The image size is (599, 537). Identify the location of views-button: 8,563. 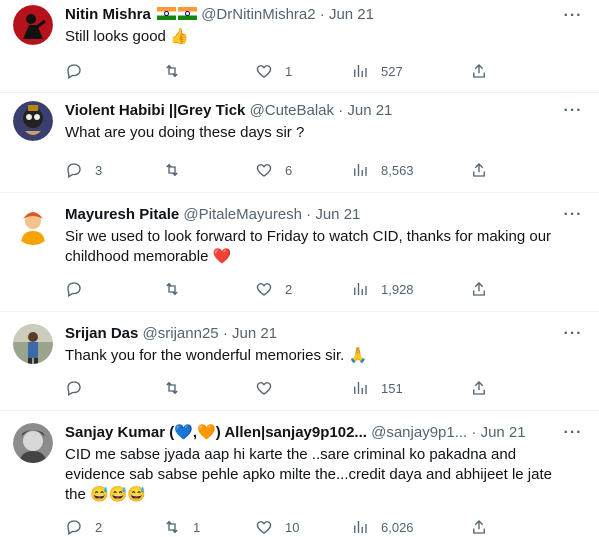
(382, 170).